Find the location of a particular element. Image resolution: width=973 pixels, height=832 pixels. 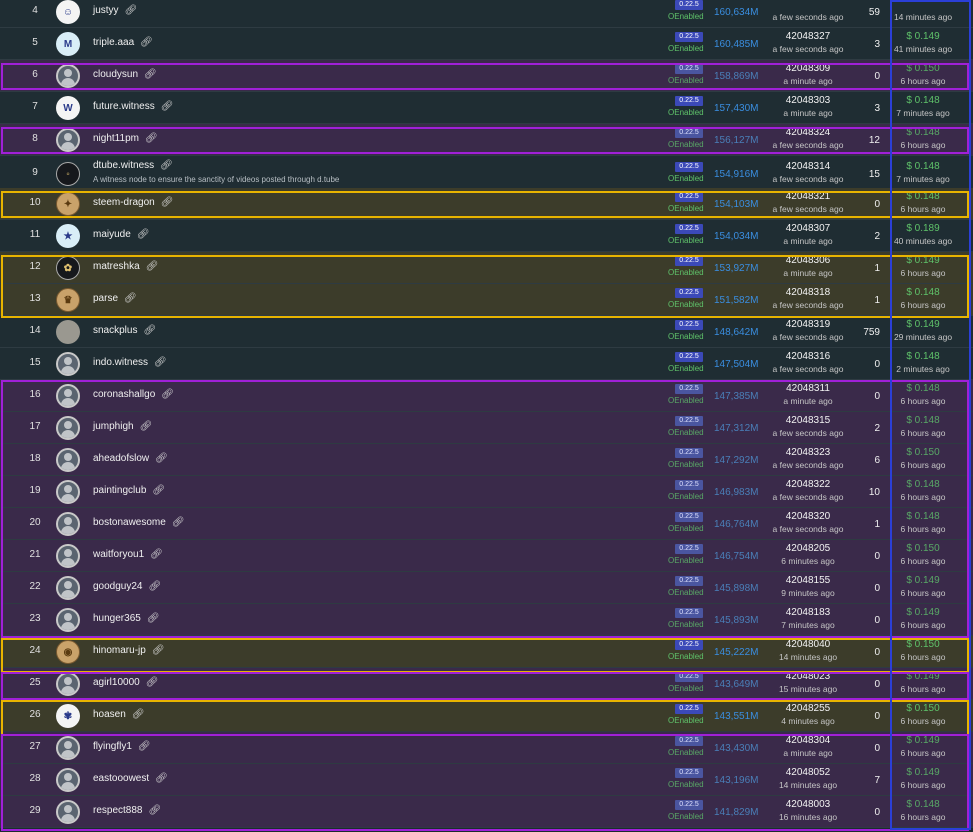

avatar: M is located at coordinates (68, 44).